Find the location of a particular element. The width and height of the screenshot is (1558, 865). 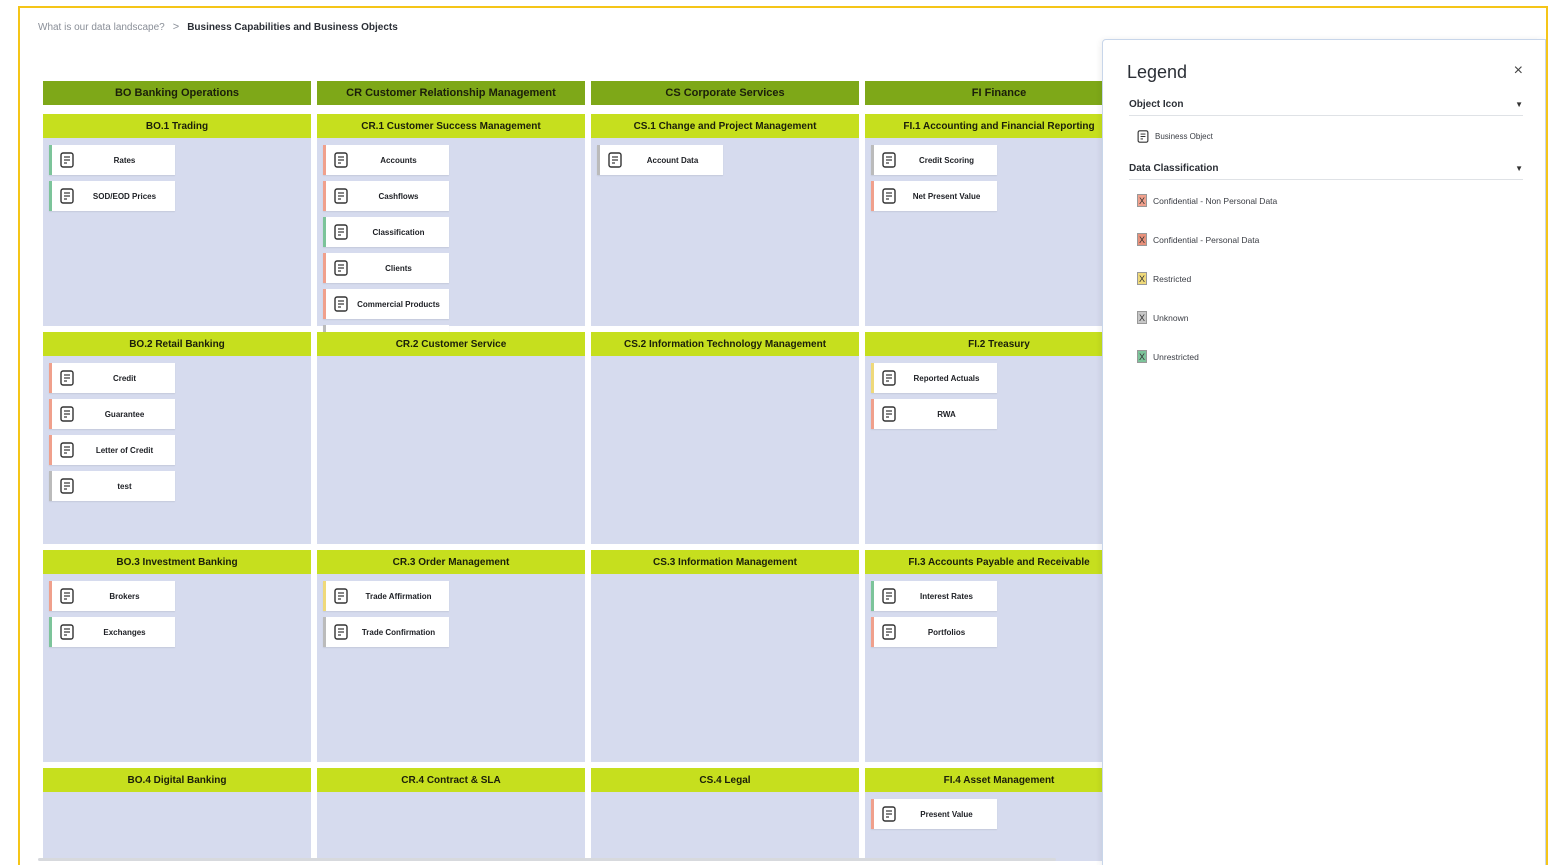

business-object-label: Commercial Products is located at coordinates (398, 304).